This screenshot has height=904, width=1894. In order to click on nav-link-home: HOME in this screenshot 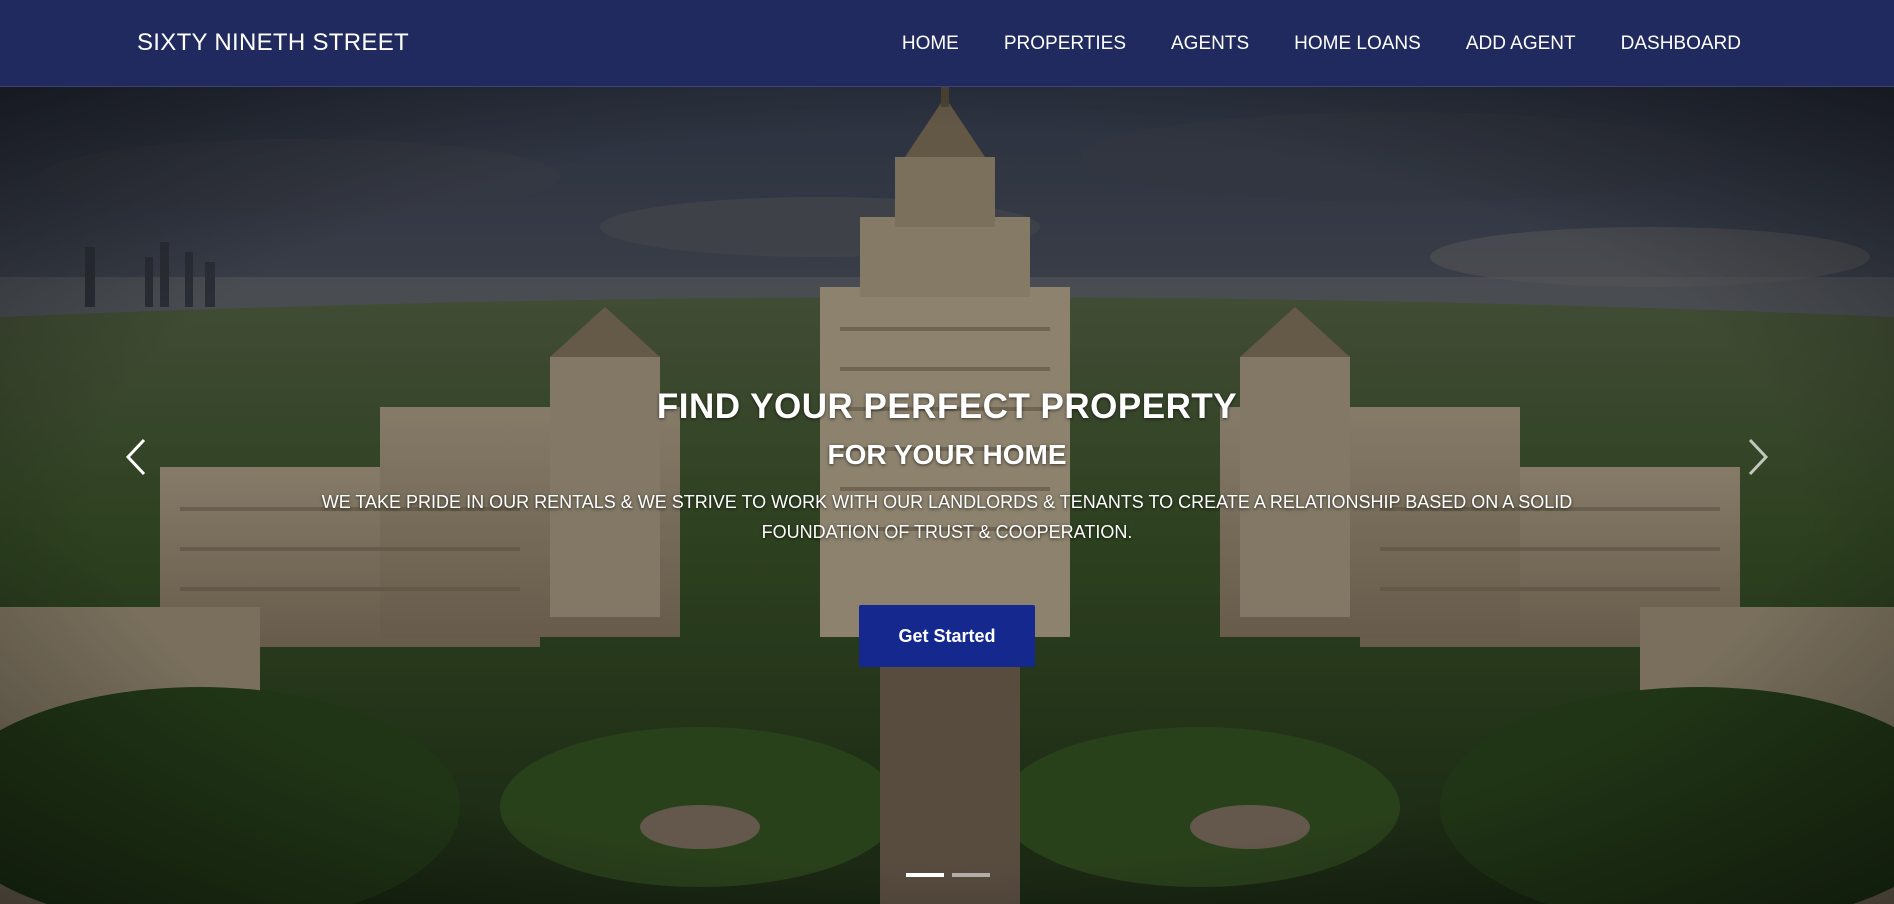, I will do `click(930, 44)`.